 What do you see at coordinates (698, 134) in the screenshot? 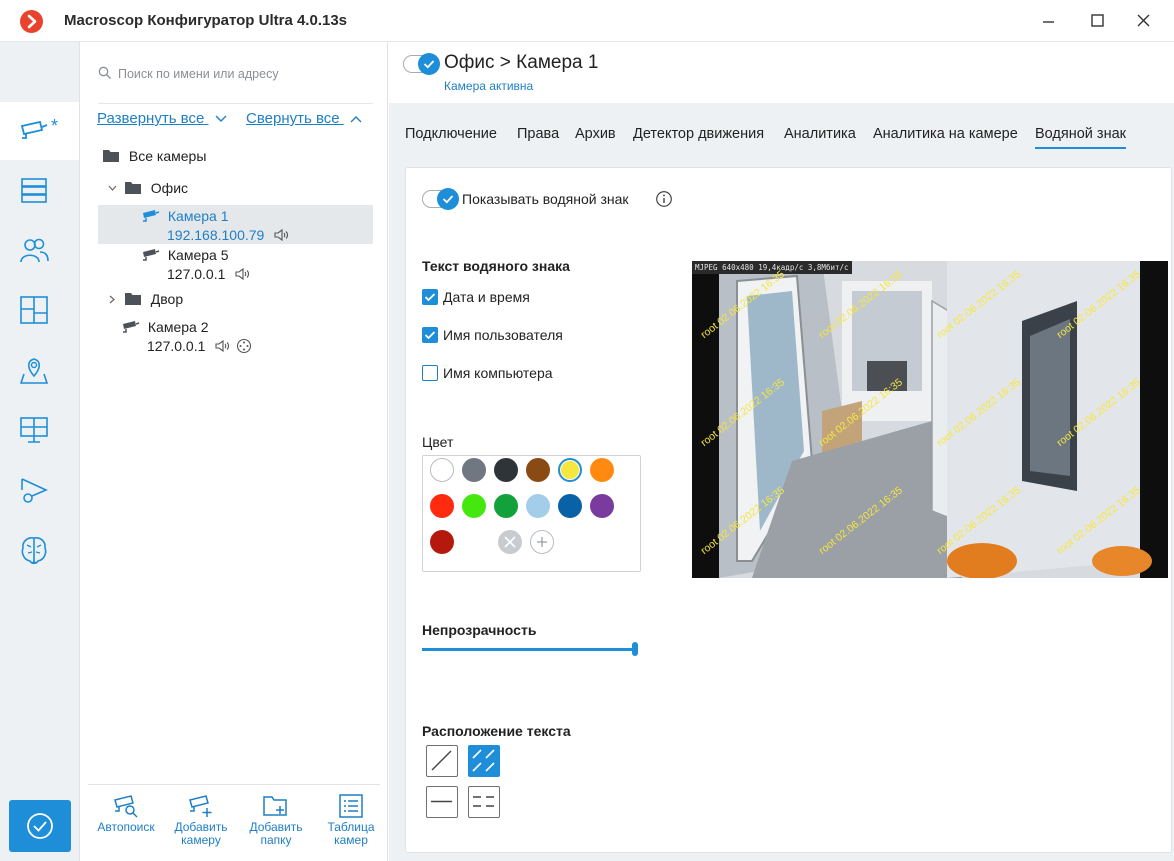
I see `tab-motion-detector: Детектор движения` at bounding box center [698, 134].